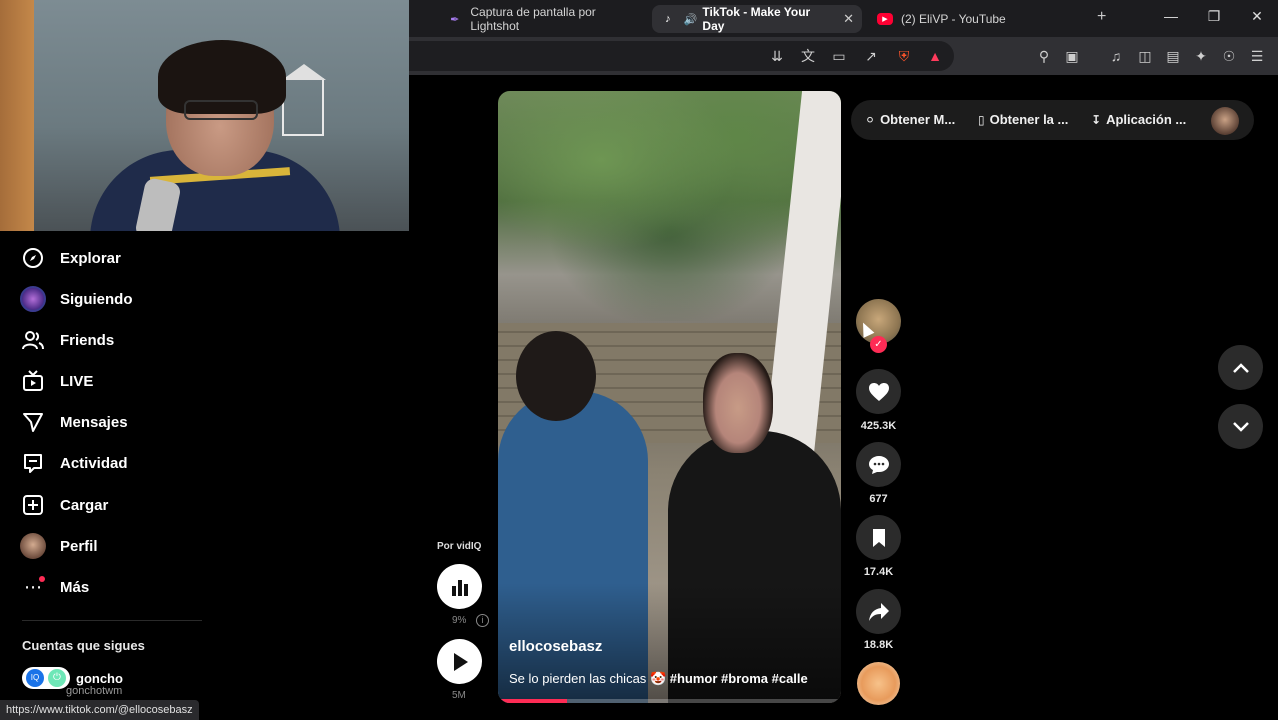  What do you see at coordinates (544, 19) in the screenshot?
I see `tab-lightshot: ✒ Captura de pantalla por Lightshot` at bounding box center [544, 19].